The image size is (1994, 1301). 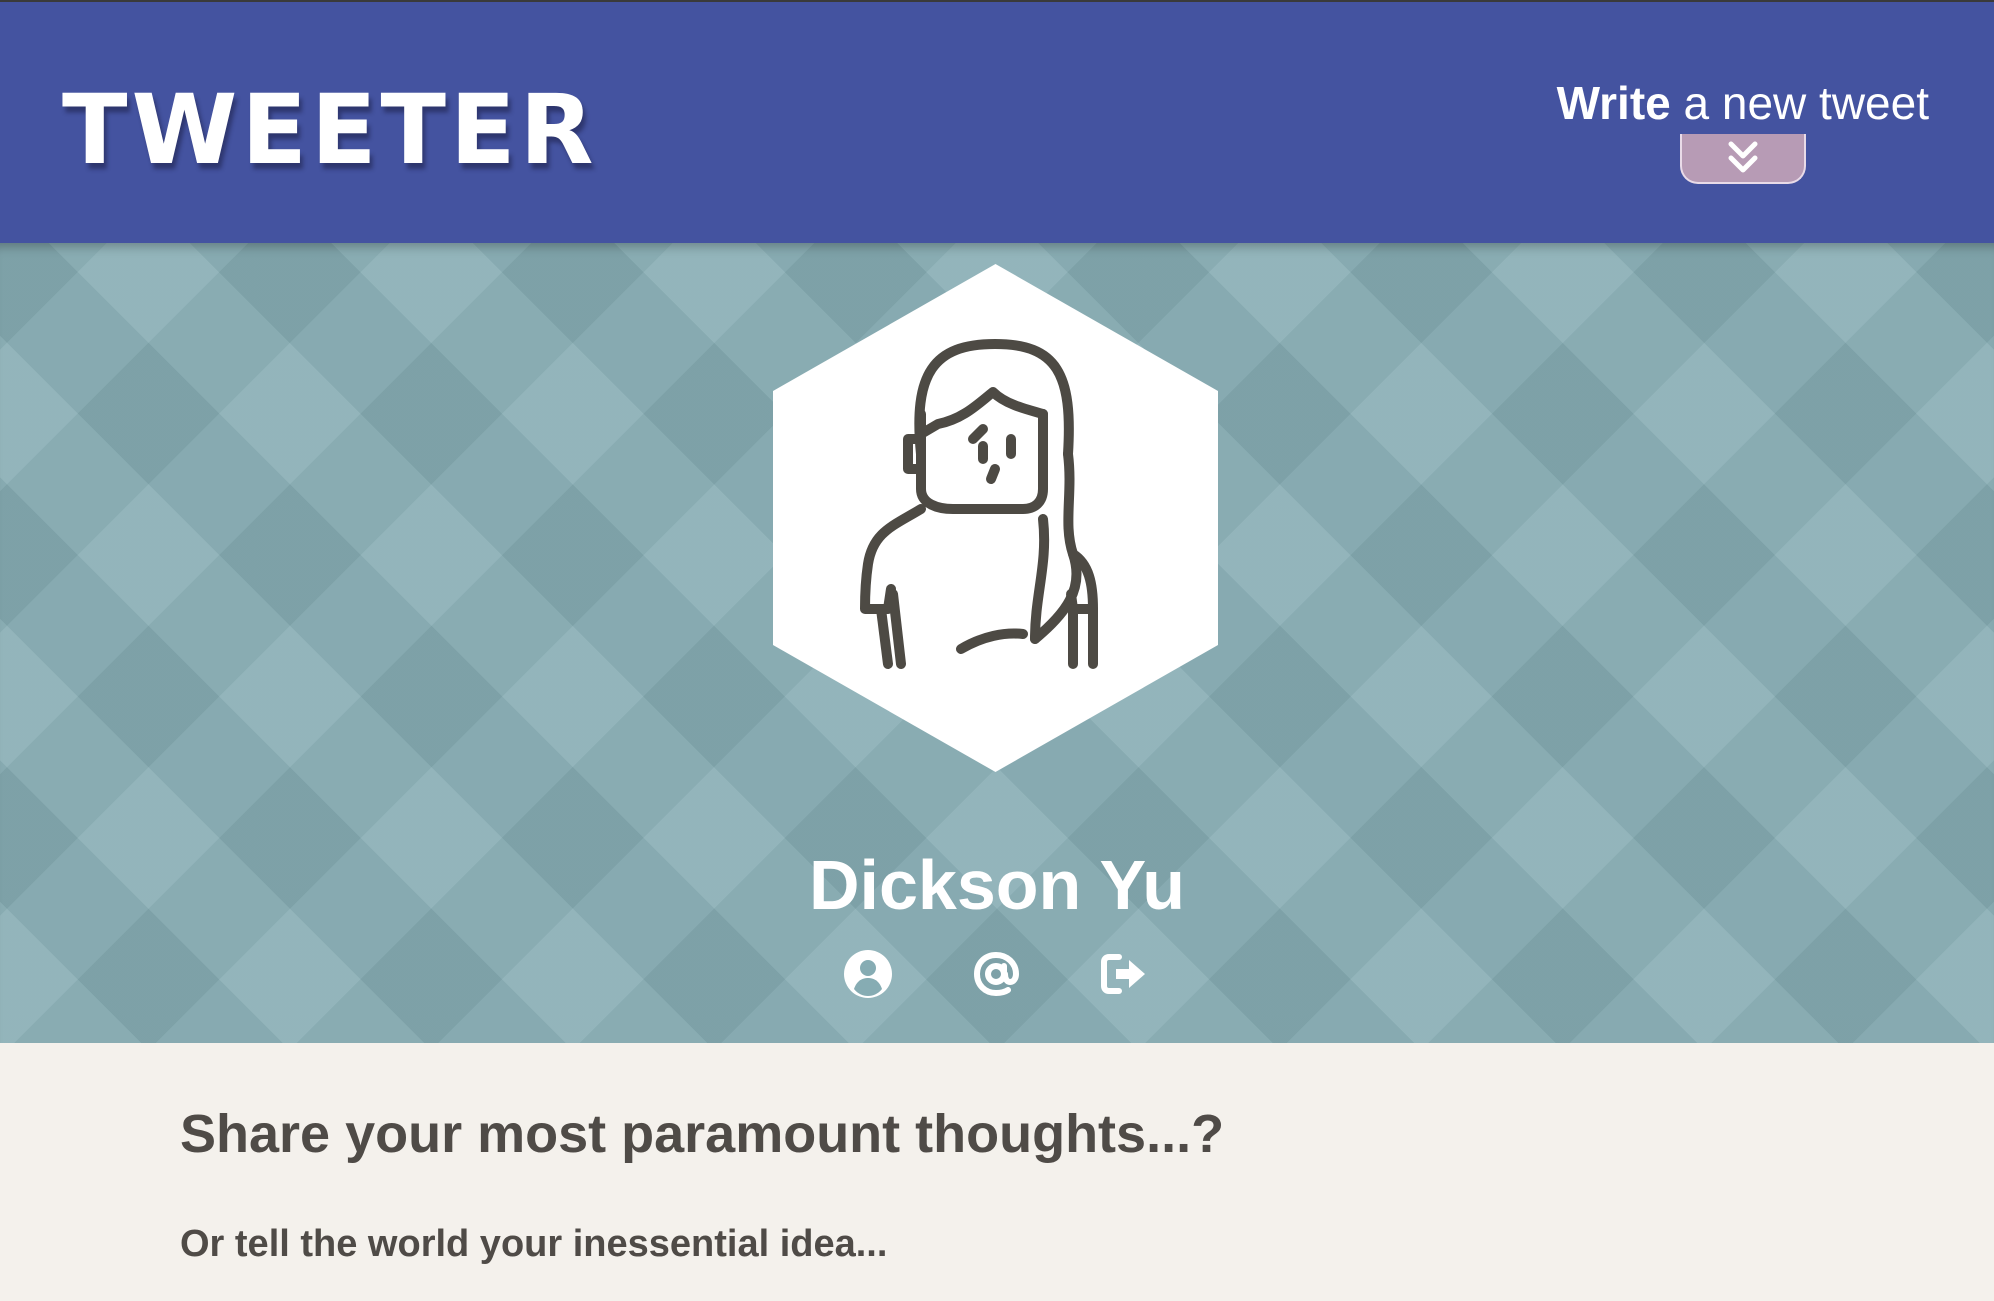 What do you see at coordinates (1800, 103) in the screenshot?
I see `compose-tweet-label-rest: a new tweet` at bounding box center [1800, 103].